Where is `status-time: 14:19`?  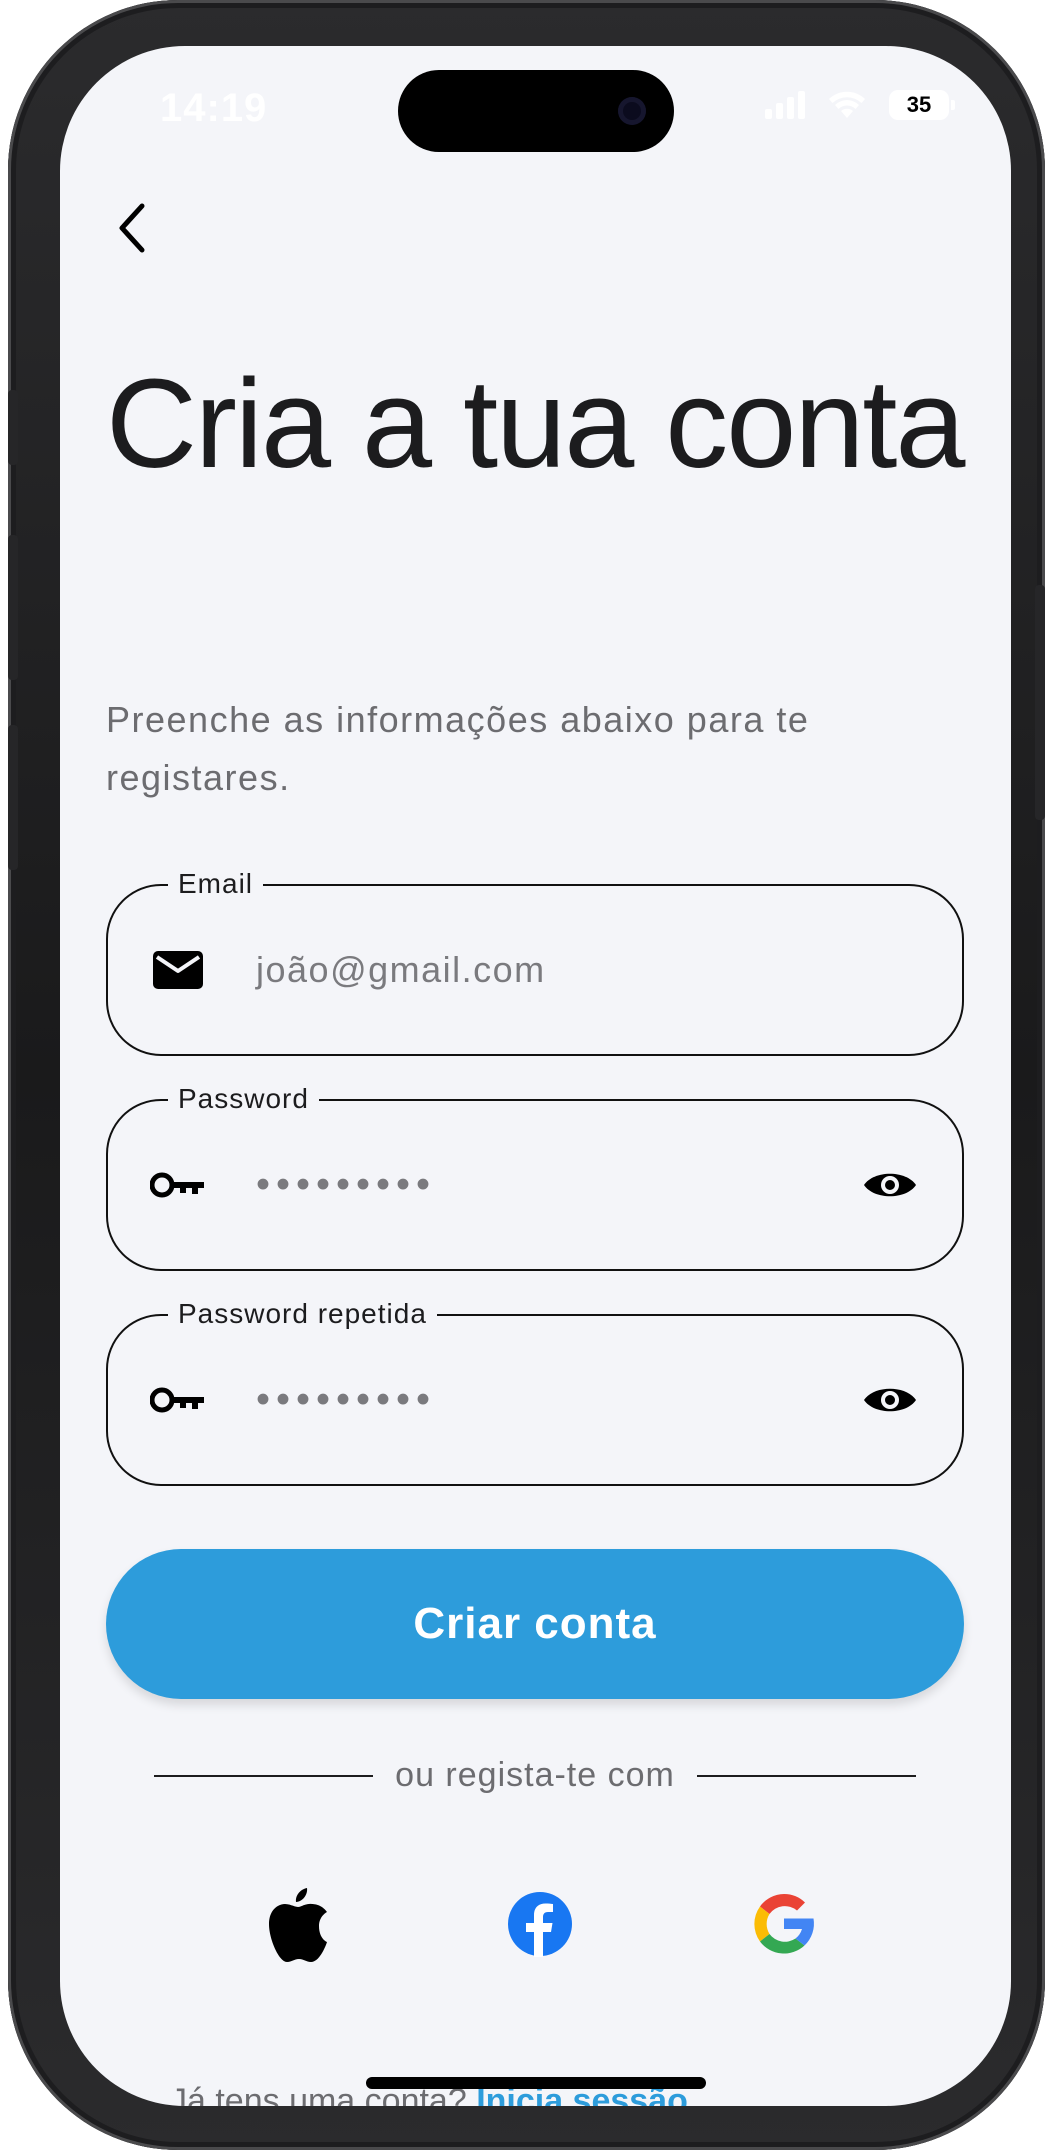
status-time: 14:19 is located at coordinates (214, 108).